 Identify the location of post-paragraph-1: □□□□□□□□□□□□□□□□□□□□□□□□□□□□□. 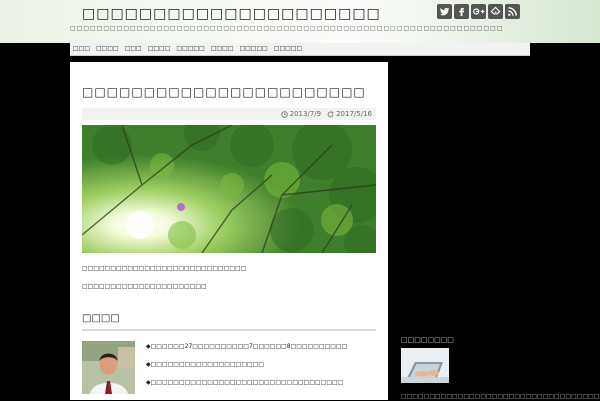
(164, 268).